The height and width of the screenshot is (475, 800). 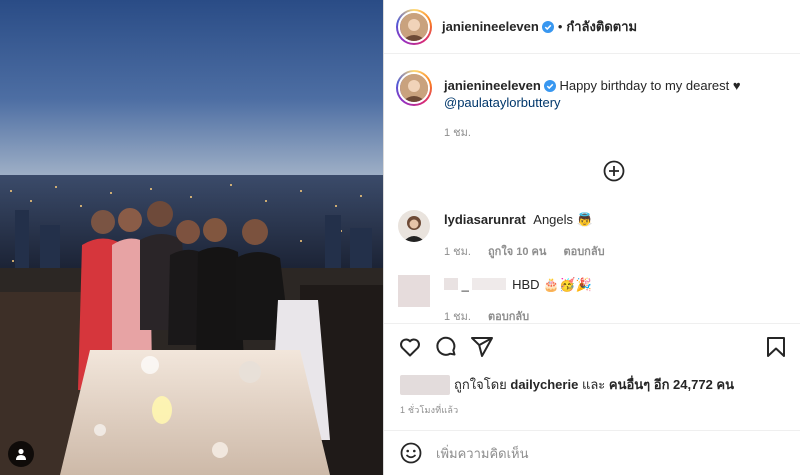 What do you see at coordinates (650, 85) in the screenshot?
I see `caption-text: Happy birthday to my dearest ♥` at bounding box center [650, 85].